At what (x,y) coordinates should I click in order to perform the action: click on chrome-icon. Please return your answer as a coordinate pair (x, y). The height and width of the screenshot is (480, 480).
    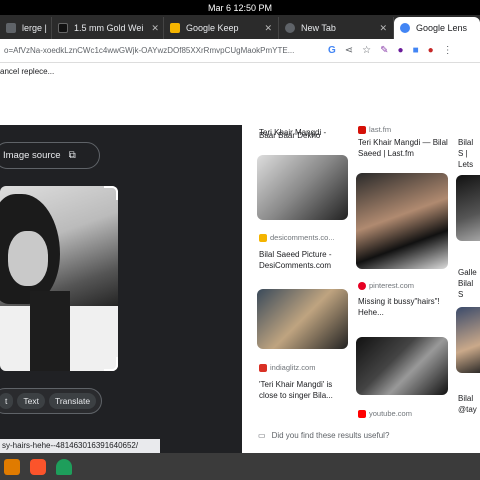
    Looking at the image, I should click on (290, 28).